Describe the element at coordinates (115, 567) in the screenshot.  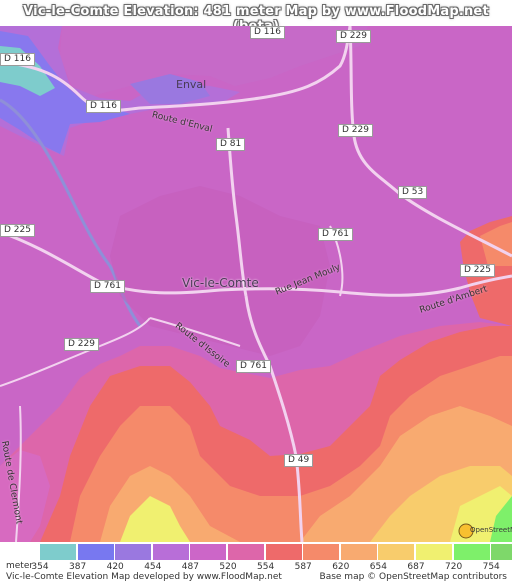
I see `legend-tick-label: 420` at that location.